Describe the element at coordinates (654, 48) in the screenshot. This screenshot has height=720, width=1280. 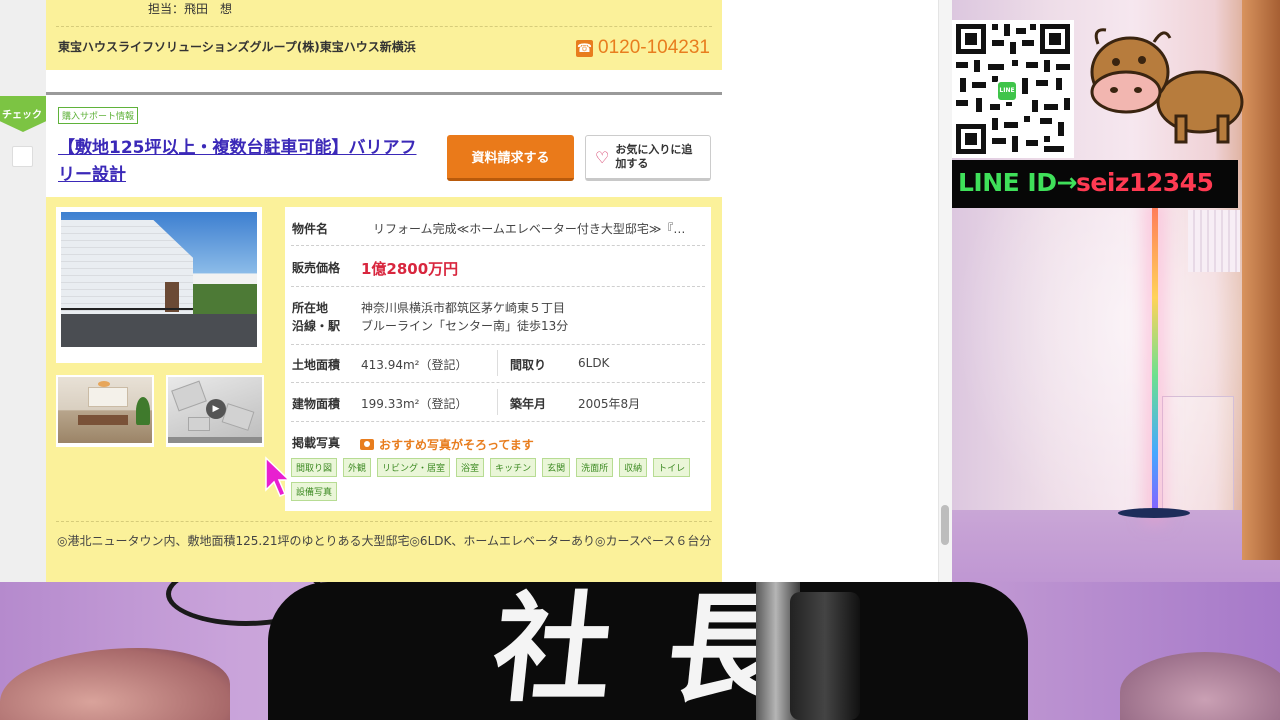
I see `phone-number: 0120-104231` at that location.